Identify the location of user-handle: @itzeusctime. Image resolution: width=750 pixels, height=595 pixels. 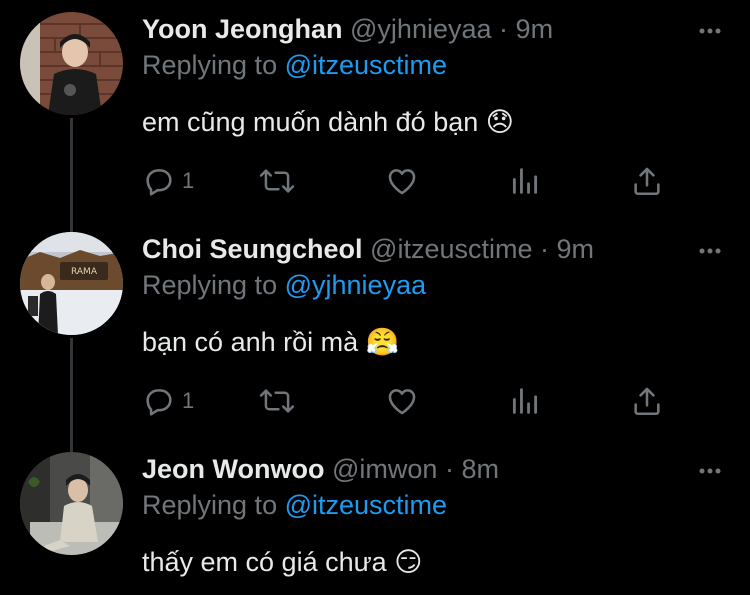
(451, 249).